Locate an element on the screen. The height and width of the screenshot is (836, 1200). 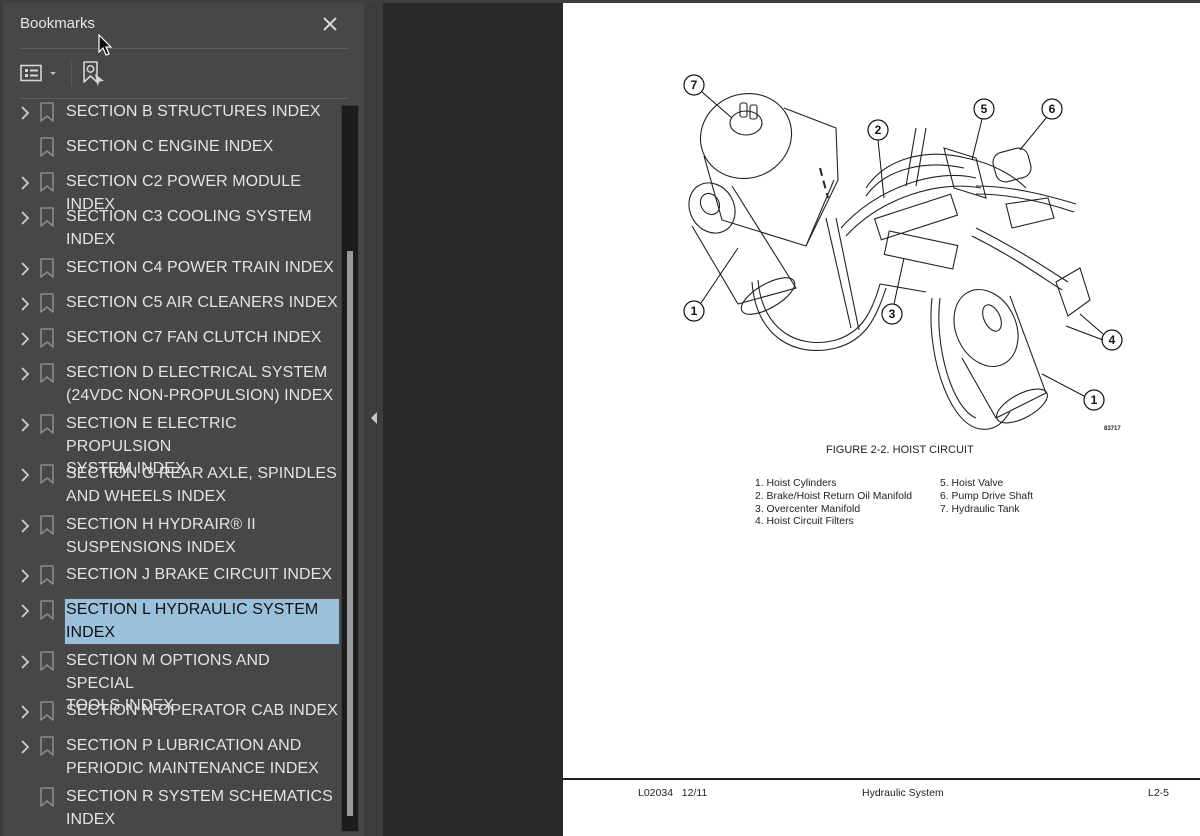
bookmark-label-line: SECTION N OPERATOR CAB INDEX is located at coordinates (202, 710).